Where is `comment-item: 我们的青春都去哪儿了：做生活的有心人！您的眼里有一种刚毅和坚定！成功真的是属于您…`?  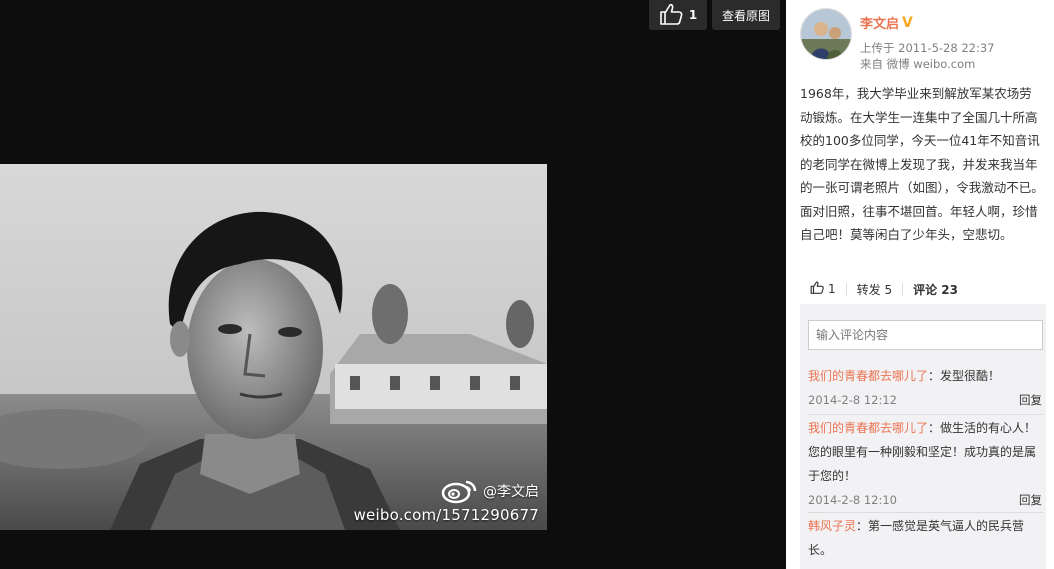 comment-item: 我们的青春都去哪儿了：做生活的有心人！您的眼里有一种刚毅和坚定！成功真的是属于您… is located at coordinates (925, 464).